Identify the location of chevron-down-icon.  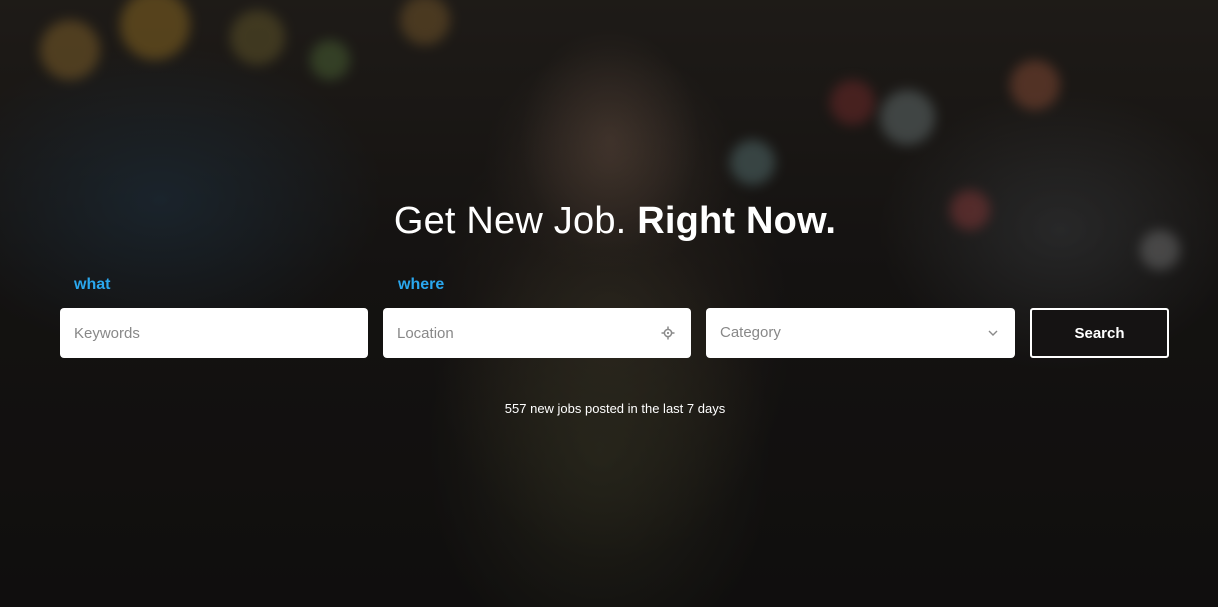
(993, 333).